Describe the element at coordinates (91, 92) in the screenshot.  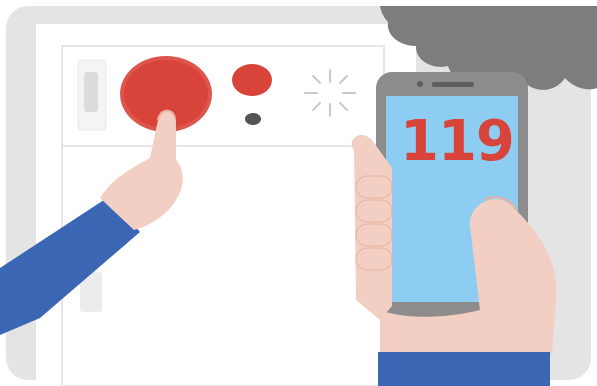
I see `panel-slot-handle` at that location.